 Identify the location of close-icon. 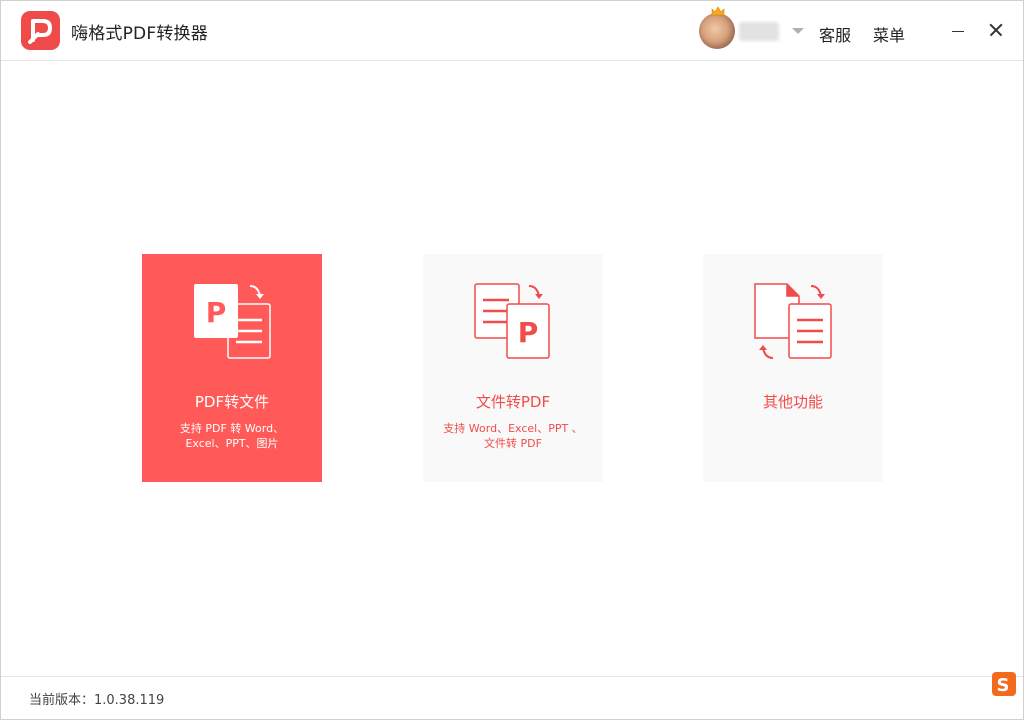
(996, 30).